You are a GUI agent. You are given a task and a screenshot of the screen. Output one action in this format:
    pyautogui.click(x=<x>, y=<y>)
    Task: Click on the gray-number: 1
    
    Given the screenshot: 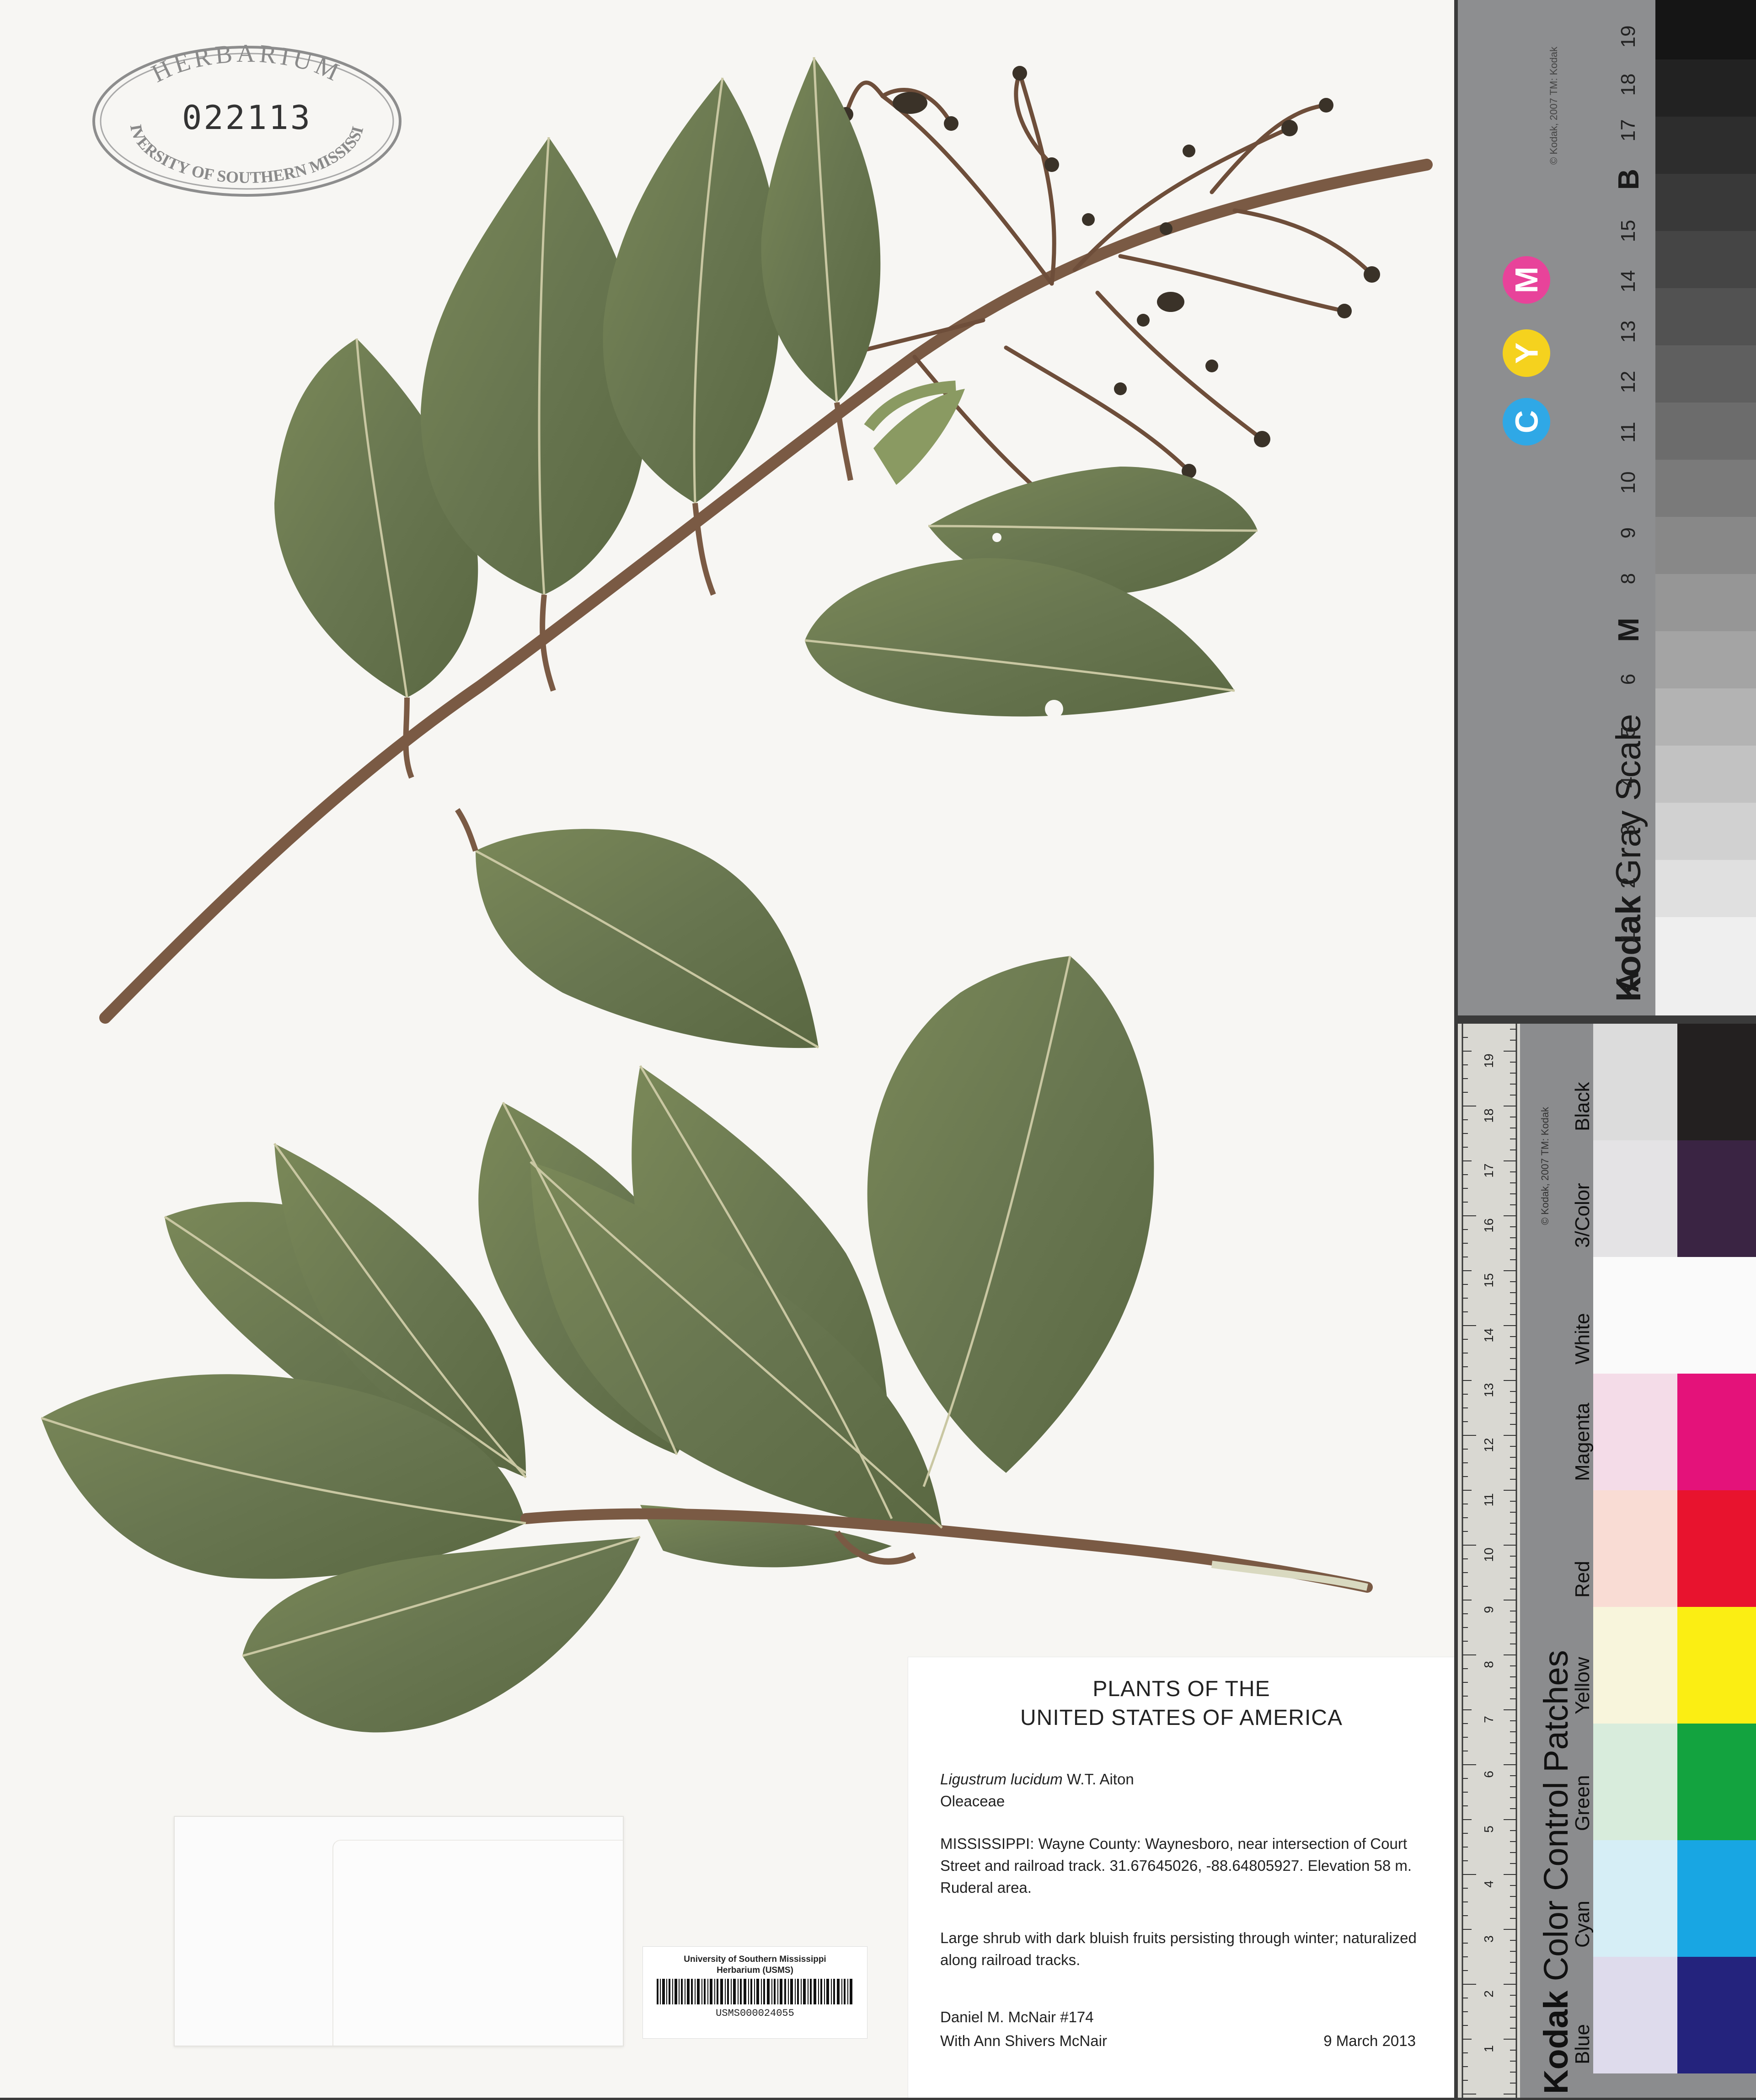 What is the action you would take?
    pyautogui.click(x=1628, y=938)
    